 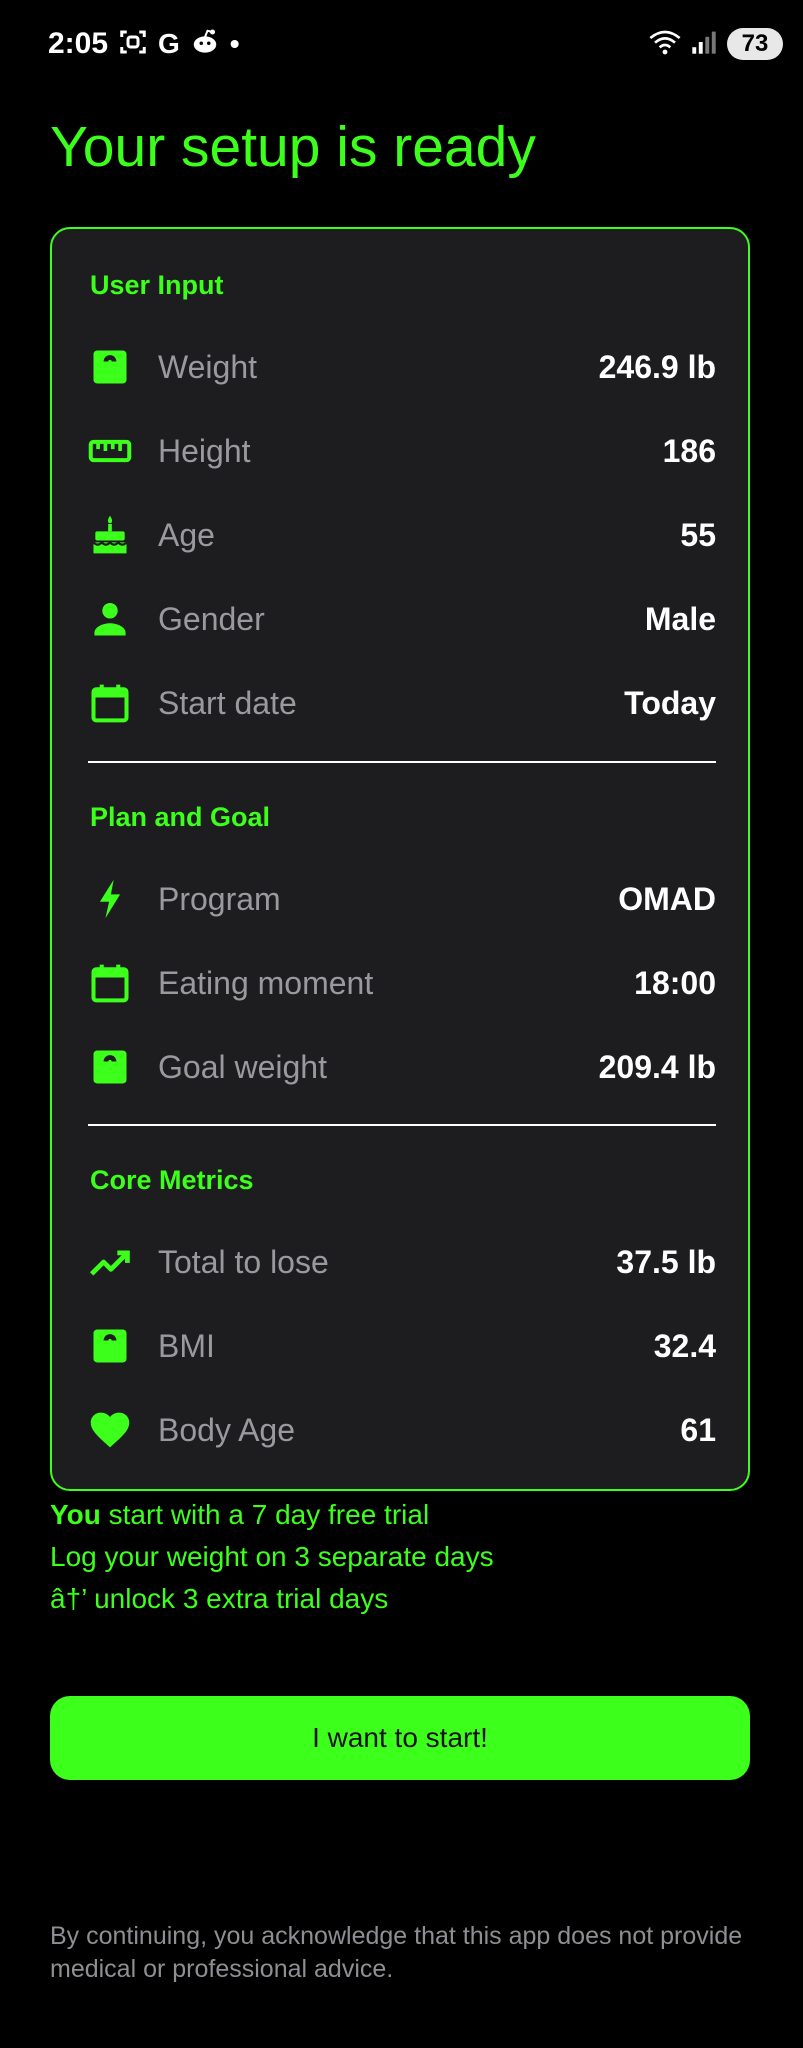 I want to click on row-bmi: BMI 32.4, so click(x=402, y=1346).